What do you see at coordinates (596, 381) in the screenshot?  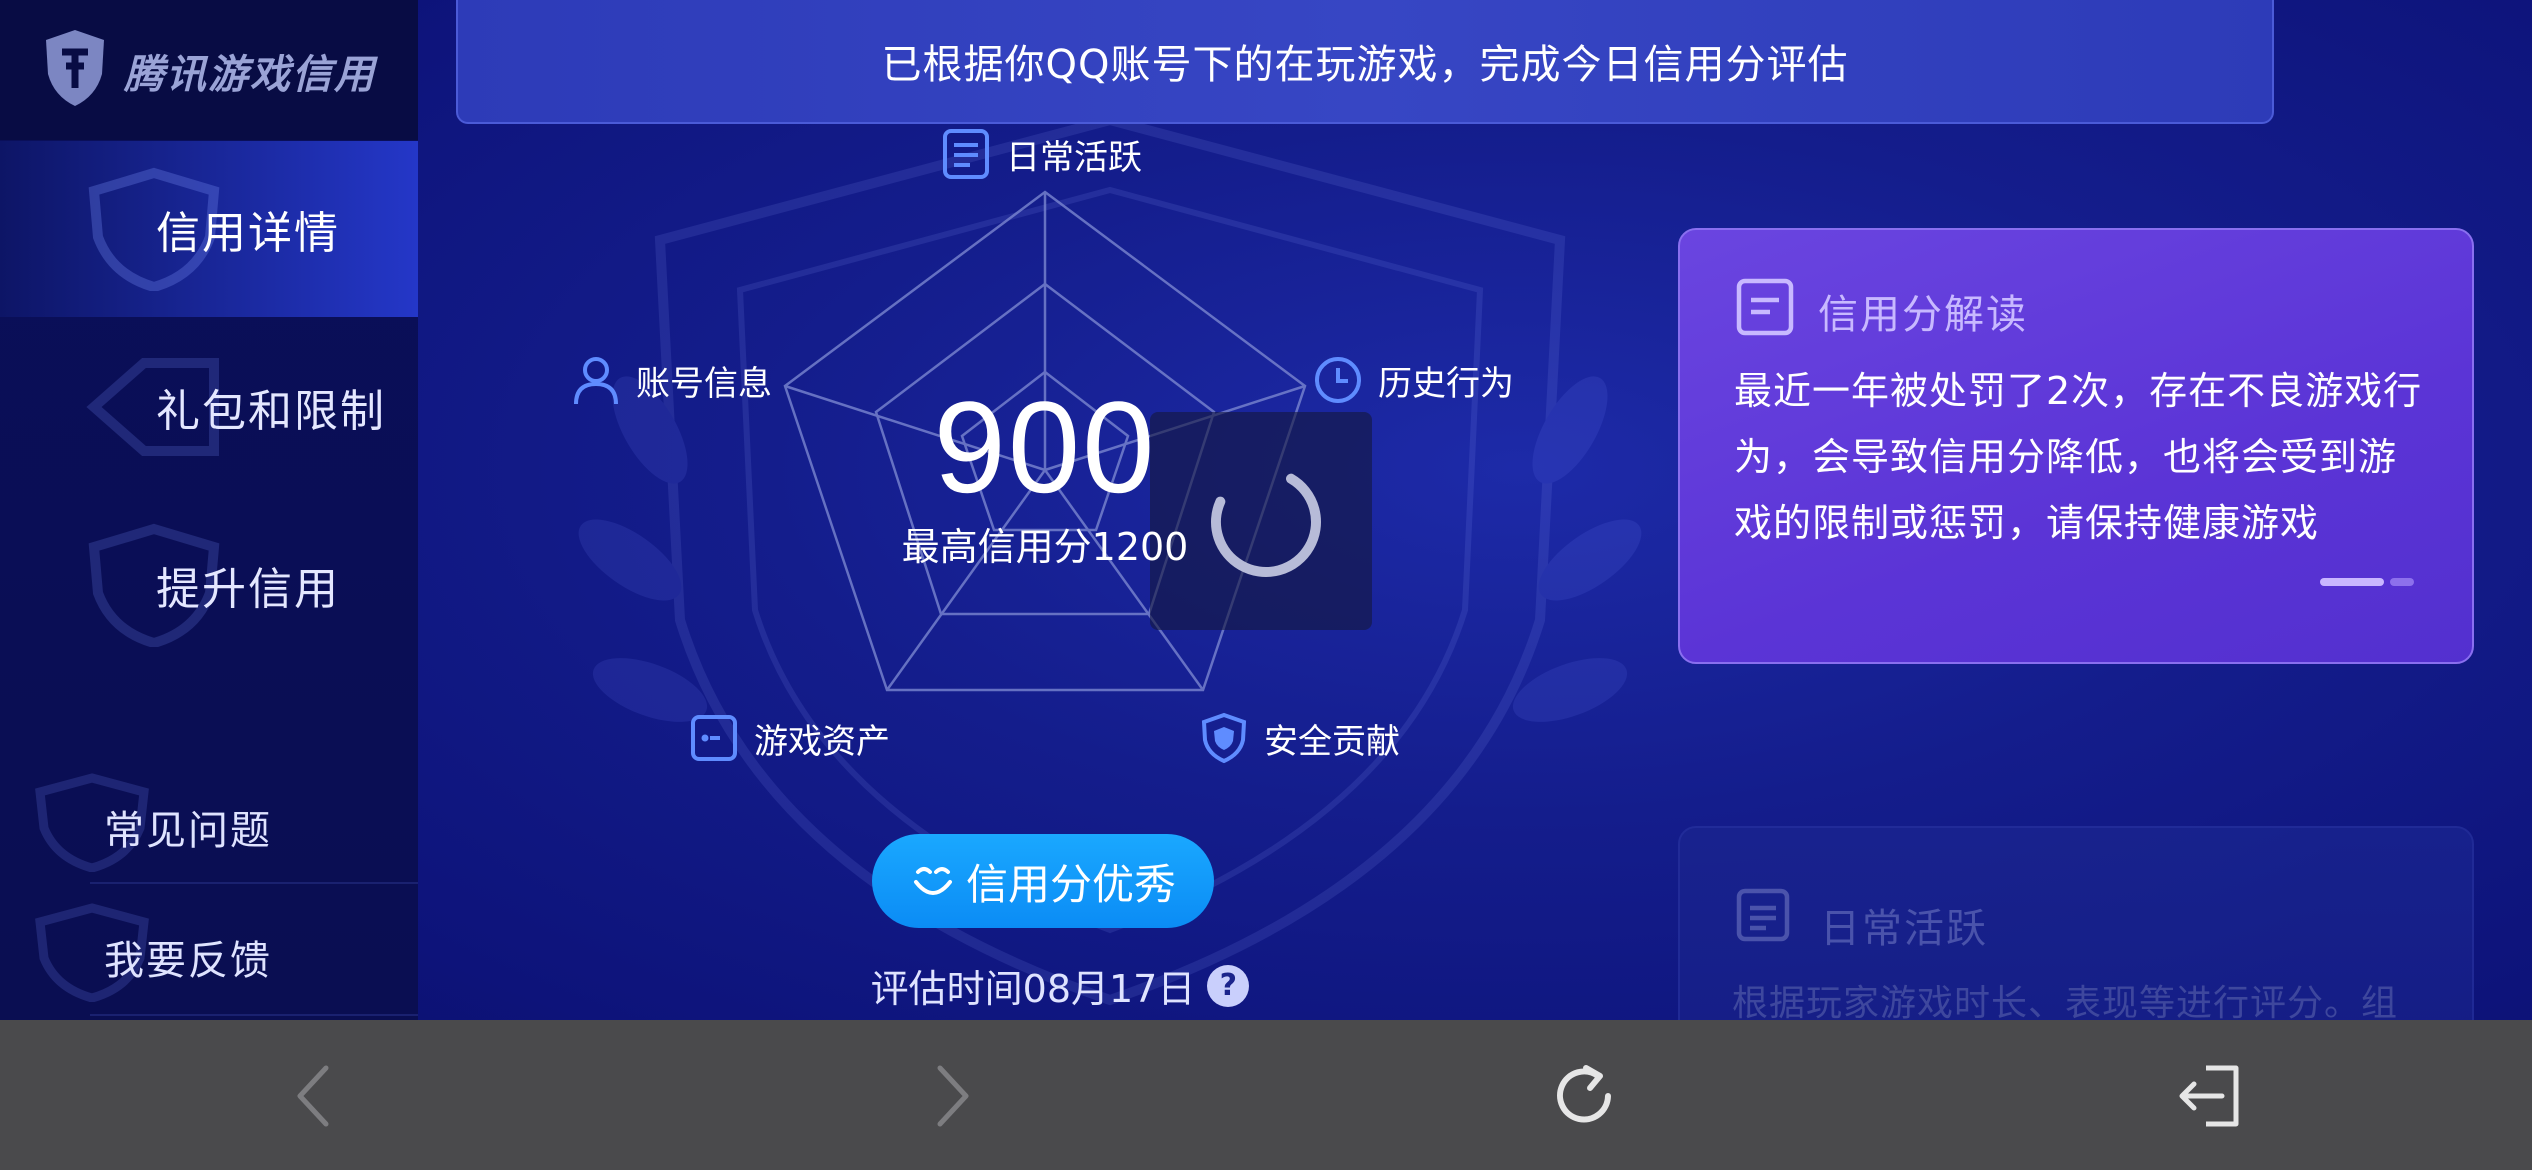 I see `user-icon` at bounding box center [596, 381].